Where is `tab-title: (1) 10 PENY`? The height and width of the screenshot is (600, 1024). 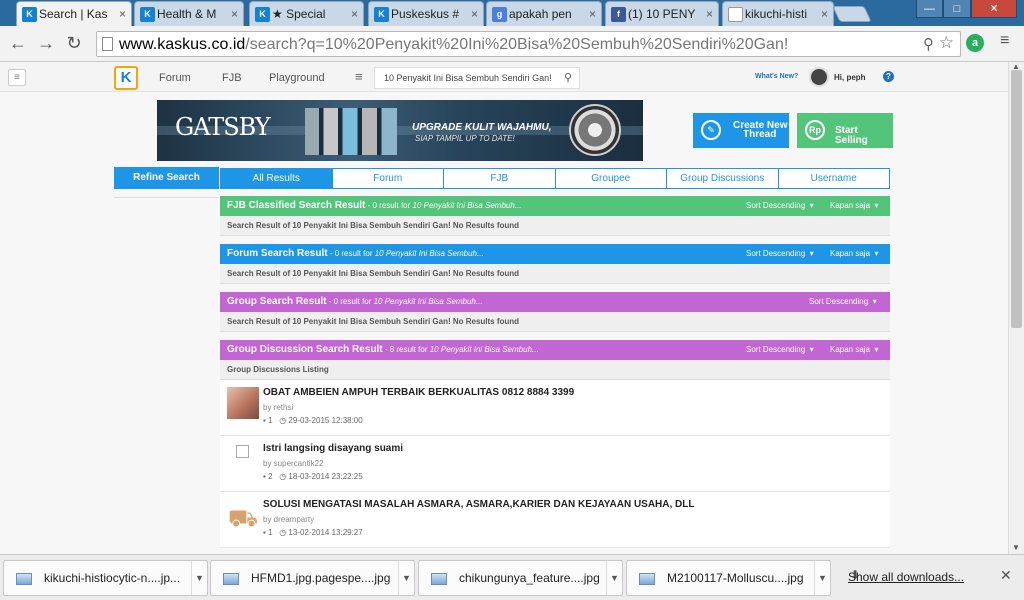 tab-title: (1) 10 PENY is located at coordinates (662, 14).